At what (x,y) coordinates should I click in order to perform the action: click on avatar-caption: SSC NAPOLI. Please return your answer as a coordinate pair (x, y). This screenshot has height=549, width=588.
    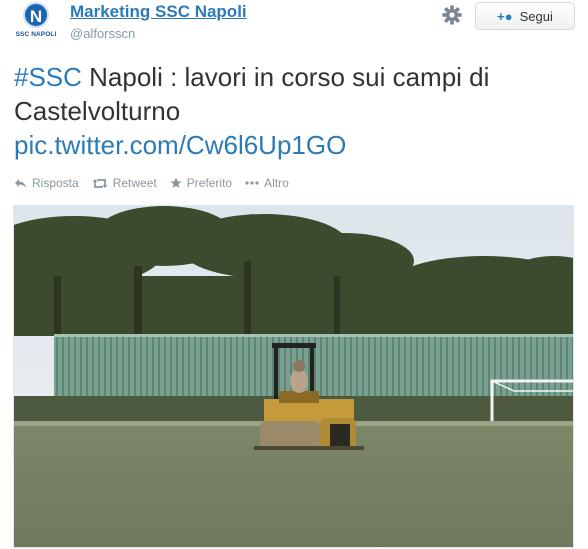
    Looking at the image, I should click on (36, 34).